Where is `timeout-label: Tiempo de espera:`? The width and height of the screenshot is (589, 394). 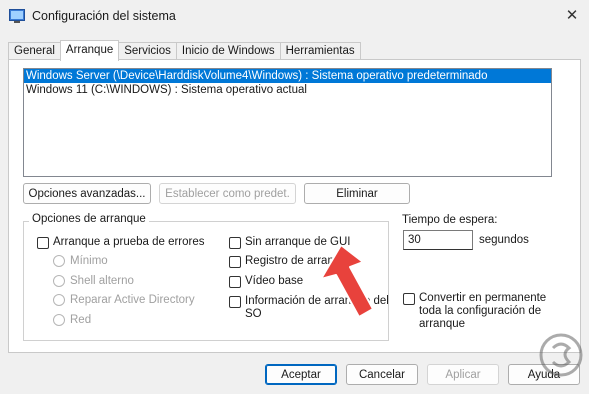
timeout-label: Tiempo de espera: is located at coordinates (450, 220).